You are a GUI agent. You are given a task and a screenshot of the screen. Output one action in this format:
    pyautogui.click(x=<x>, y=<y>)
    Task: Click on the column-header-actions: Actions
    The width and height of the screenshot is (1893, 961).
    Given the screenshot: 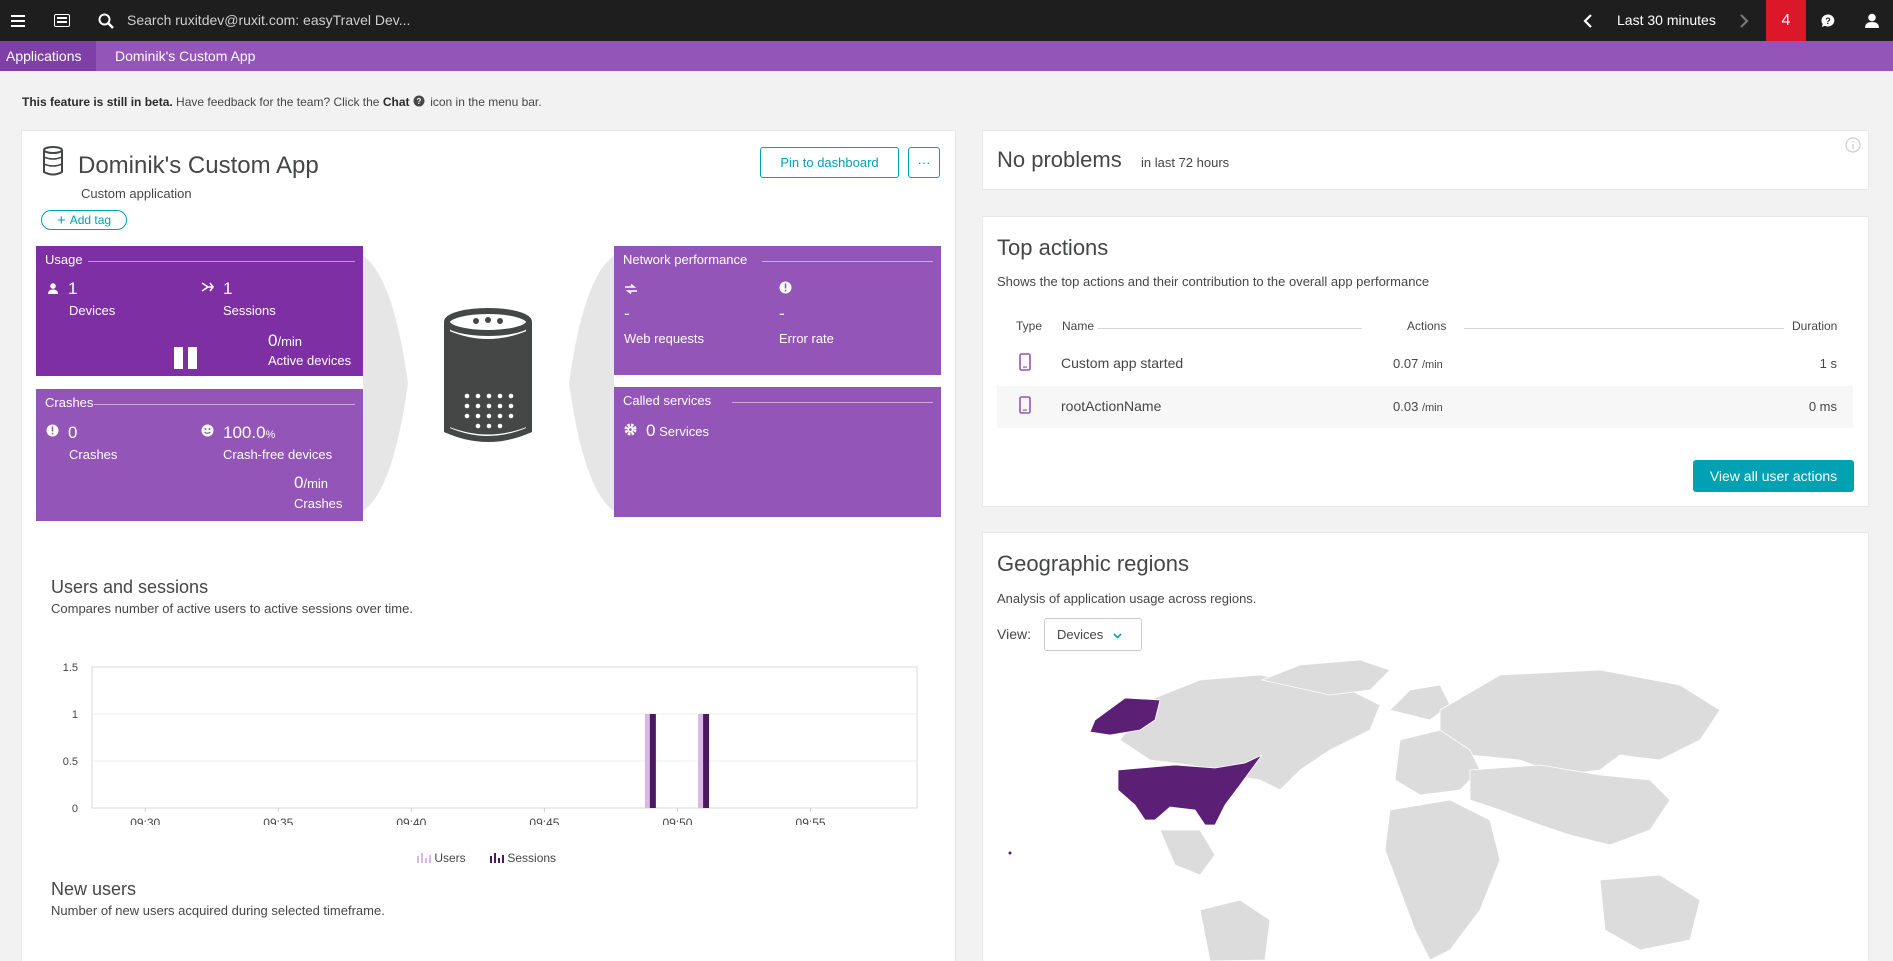 What is the action you would take?
    pyautogui.click(x=1426, y=326)
    